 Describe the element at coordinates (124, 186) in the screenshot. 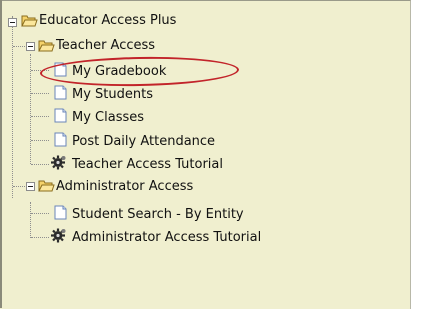

I see `tree-label-administrator-access: Administrator Access` at that location.